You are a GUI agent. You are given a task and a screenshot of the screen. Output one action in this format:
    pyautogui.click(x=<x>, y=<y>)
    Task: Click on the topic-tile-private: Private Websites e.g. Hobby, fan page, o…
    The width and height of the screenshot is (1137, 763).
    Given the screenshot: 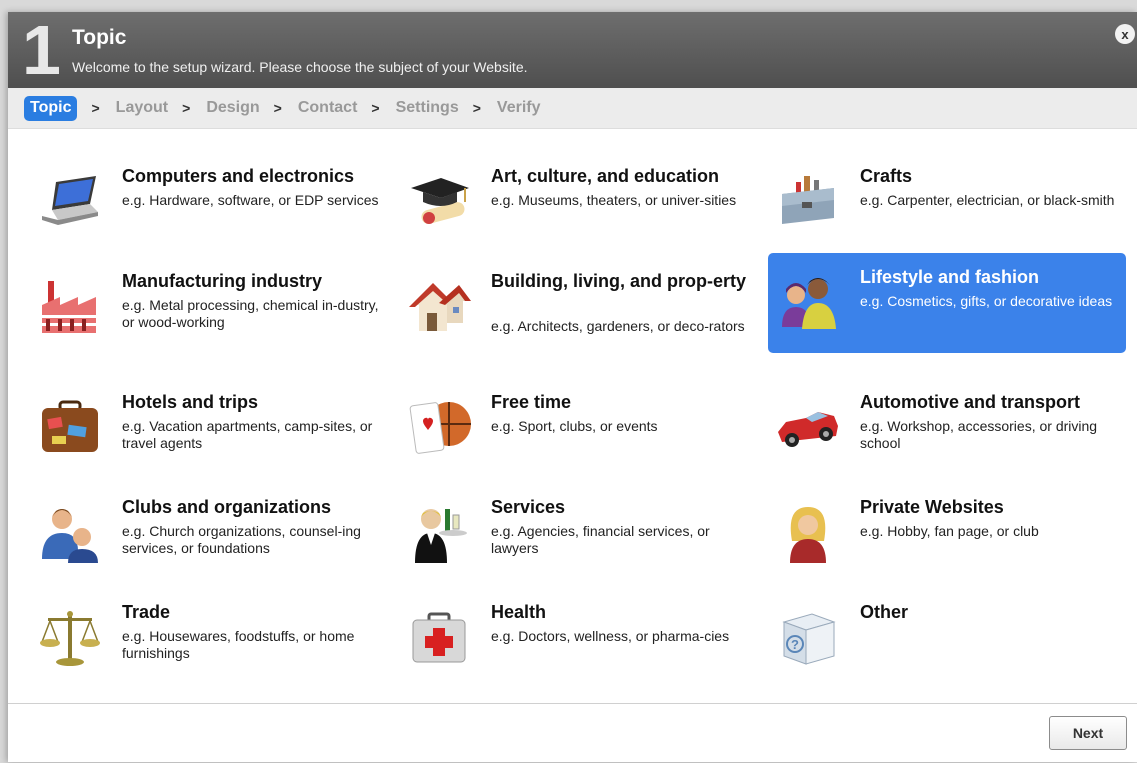 What is the action you would take?
    pyautogui.click(x=947, y=537)
    